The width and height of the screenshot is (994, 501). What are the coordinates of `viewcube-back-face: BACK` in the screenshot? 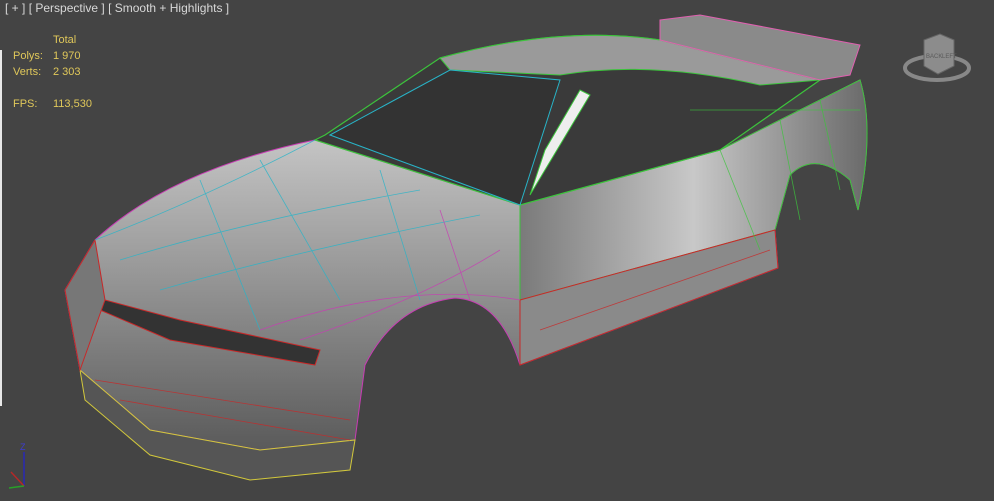 It's located at (934, 57).